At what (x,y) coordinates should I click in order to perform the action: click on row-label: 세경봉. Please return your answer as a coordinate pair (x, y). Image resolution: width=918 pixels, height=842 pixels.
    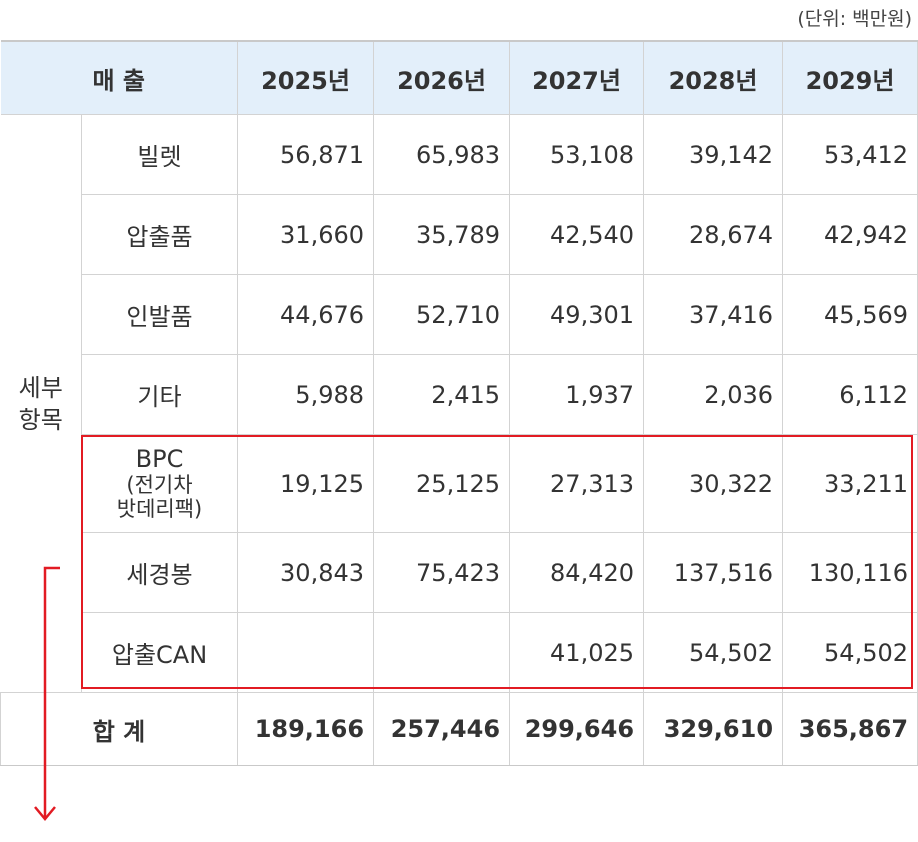
    Looking at the image, I should click on (159, 572).